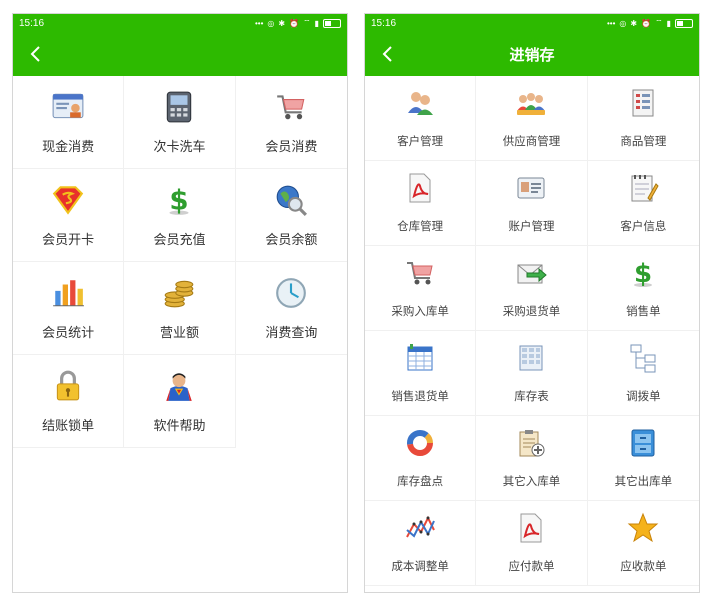  Describe the element at coordinates (643, 458) in the screenshot. I see `menu-item-other-out: 其它出库单` at that location.